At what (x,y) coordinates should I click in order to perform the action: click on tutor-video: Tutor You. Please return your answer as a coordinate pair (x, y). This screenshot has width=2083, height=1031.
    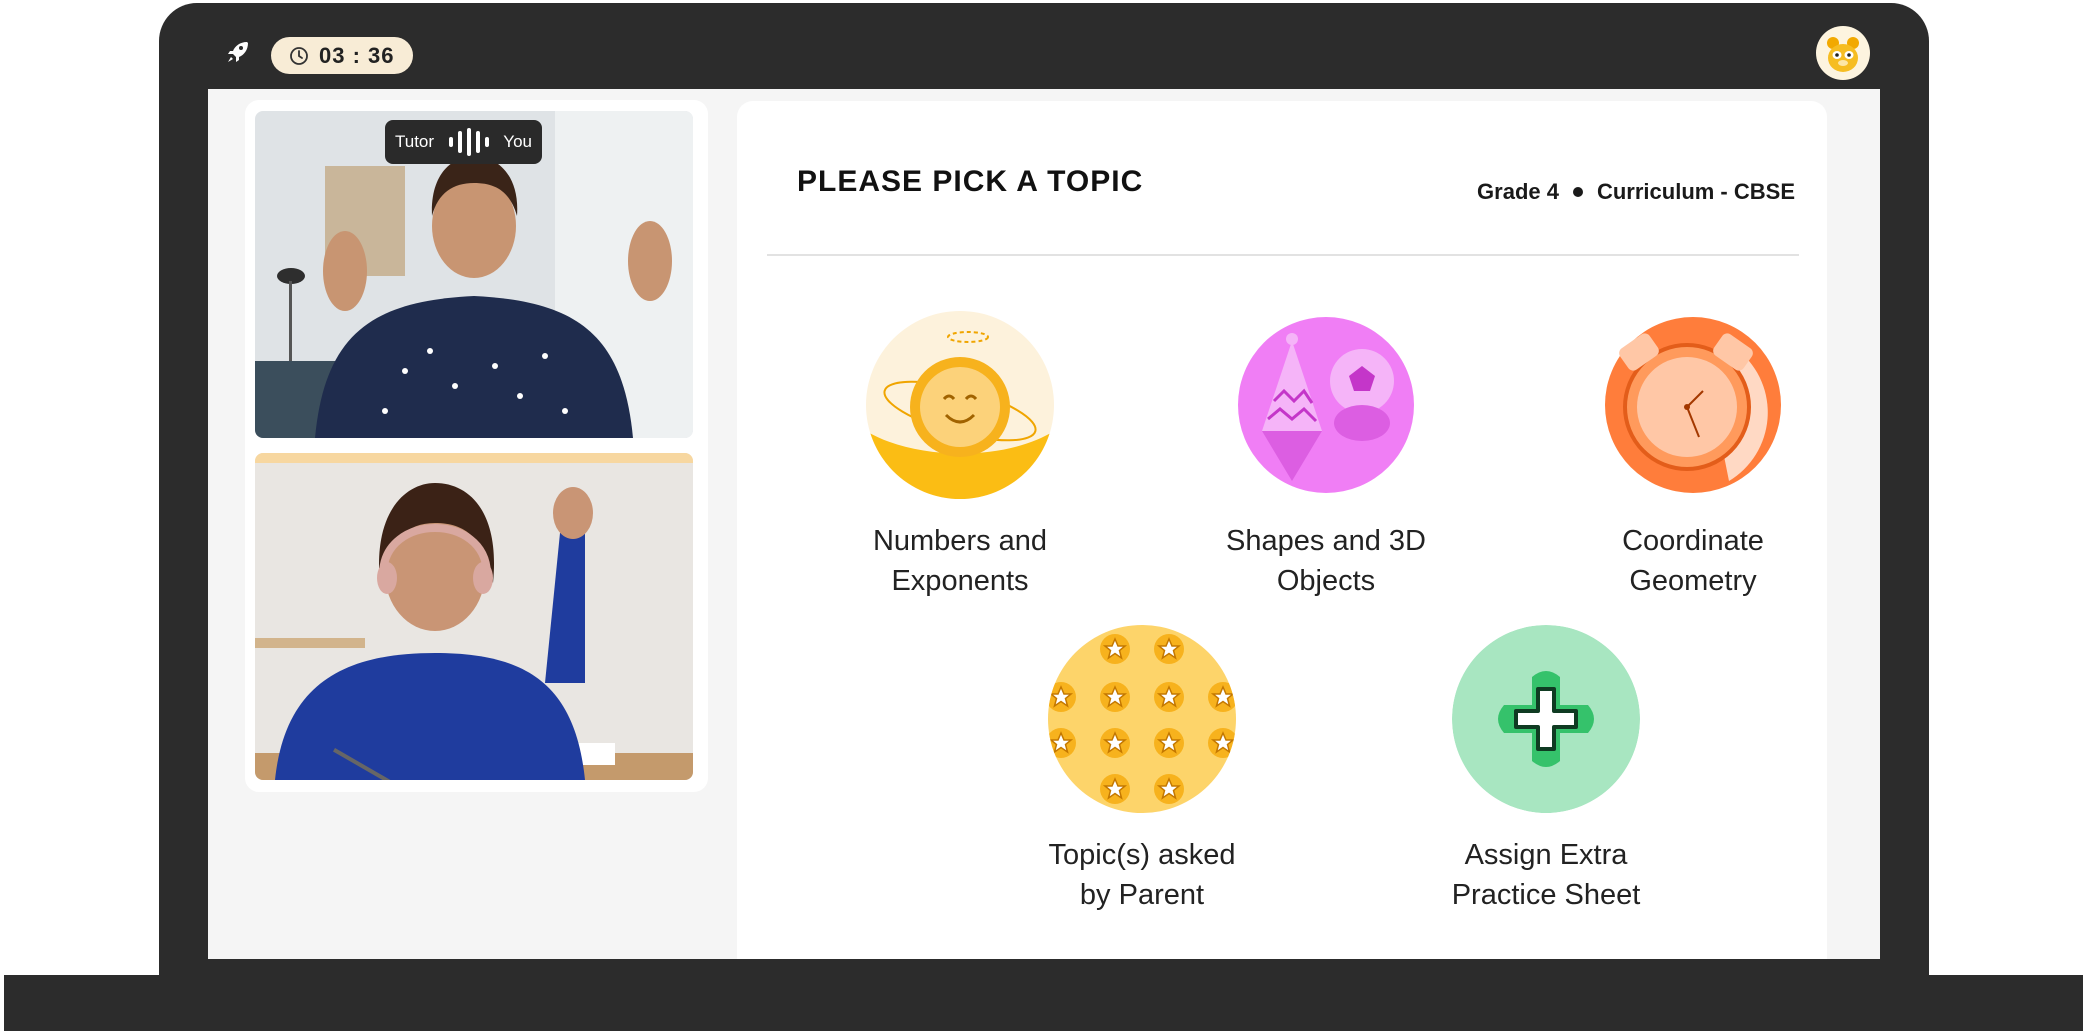
    Looking at the image, I should click on (474, 274).